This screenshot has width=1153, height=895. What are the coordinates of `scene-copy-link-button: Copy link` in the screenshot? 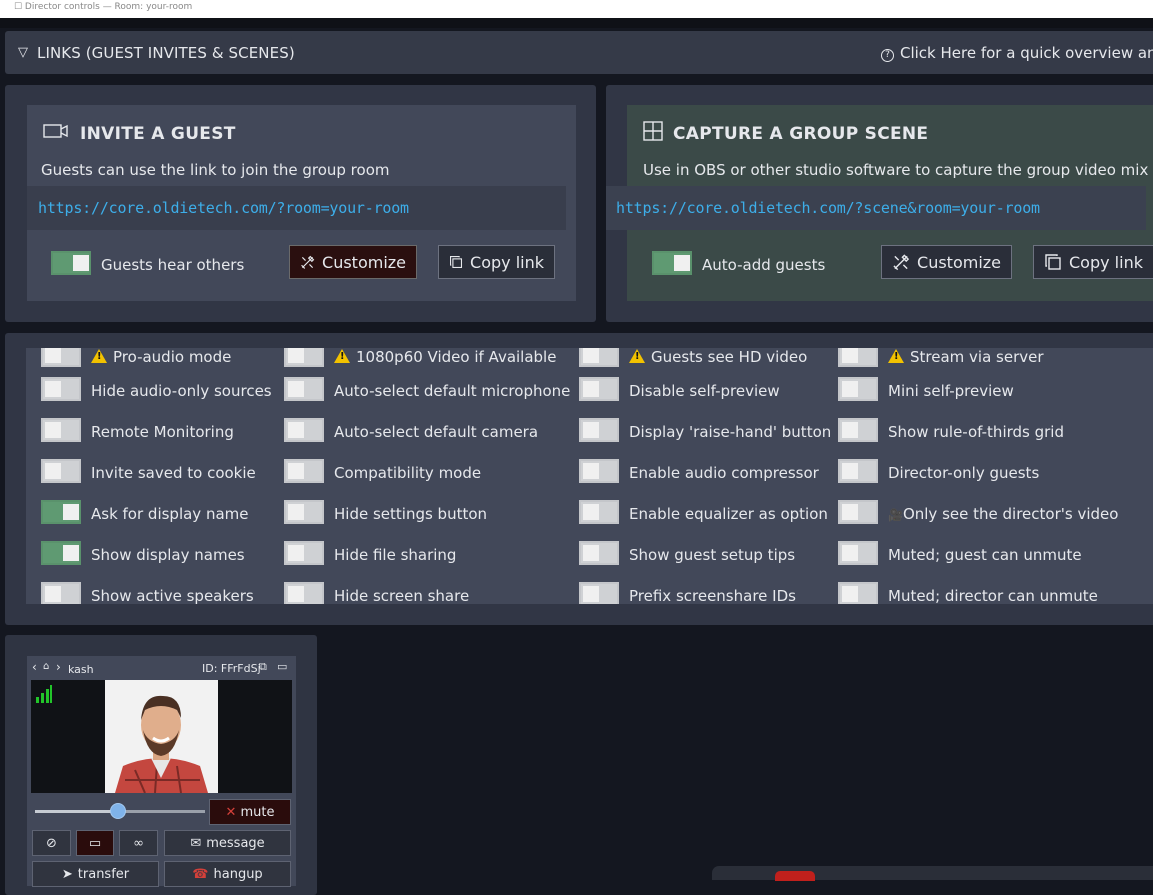 It's located at (1093, 262).